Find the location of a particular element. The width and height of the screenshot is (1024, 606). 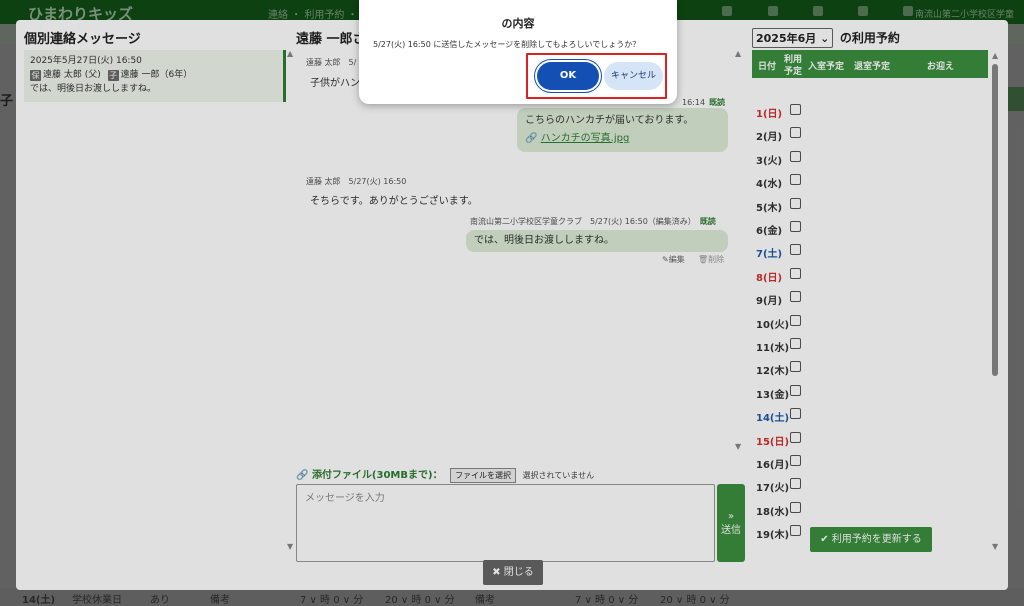

ok-button: OK is located at coordinates (568, 76).